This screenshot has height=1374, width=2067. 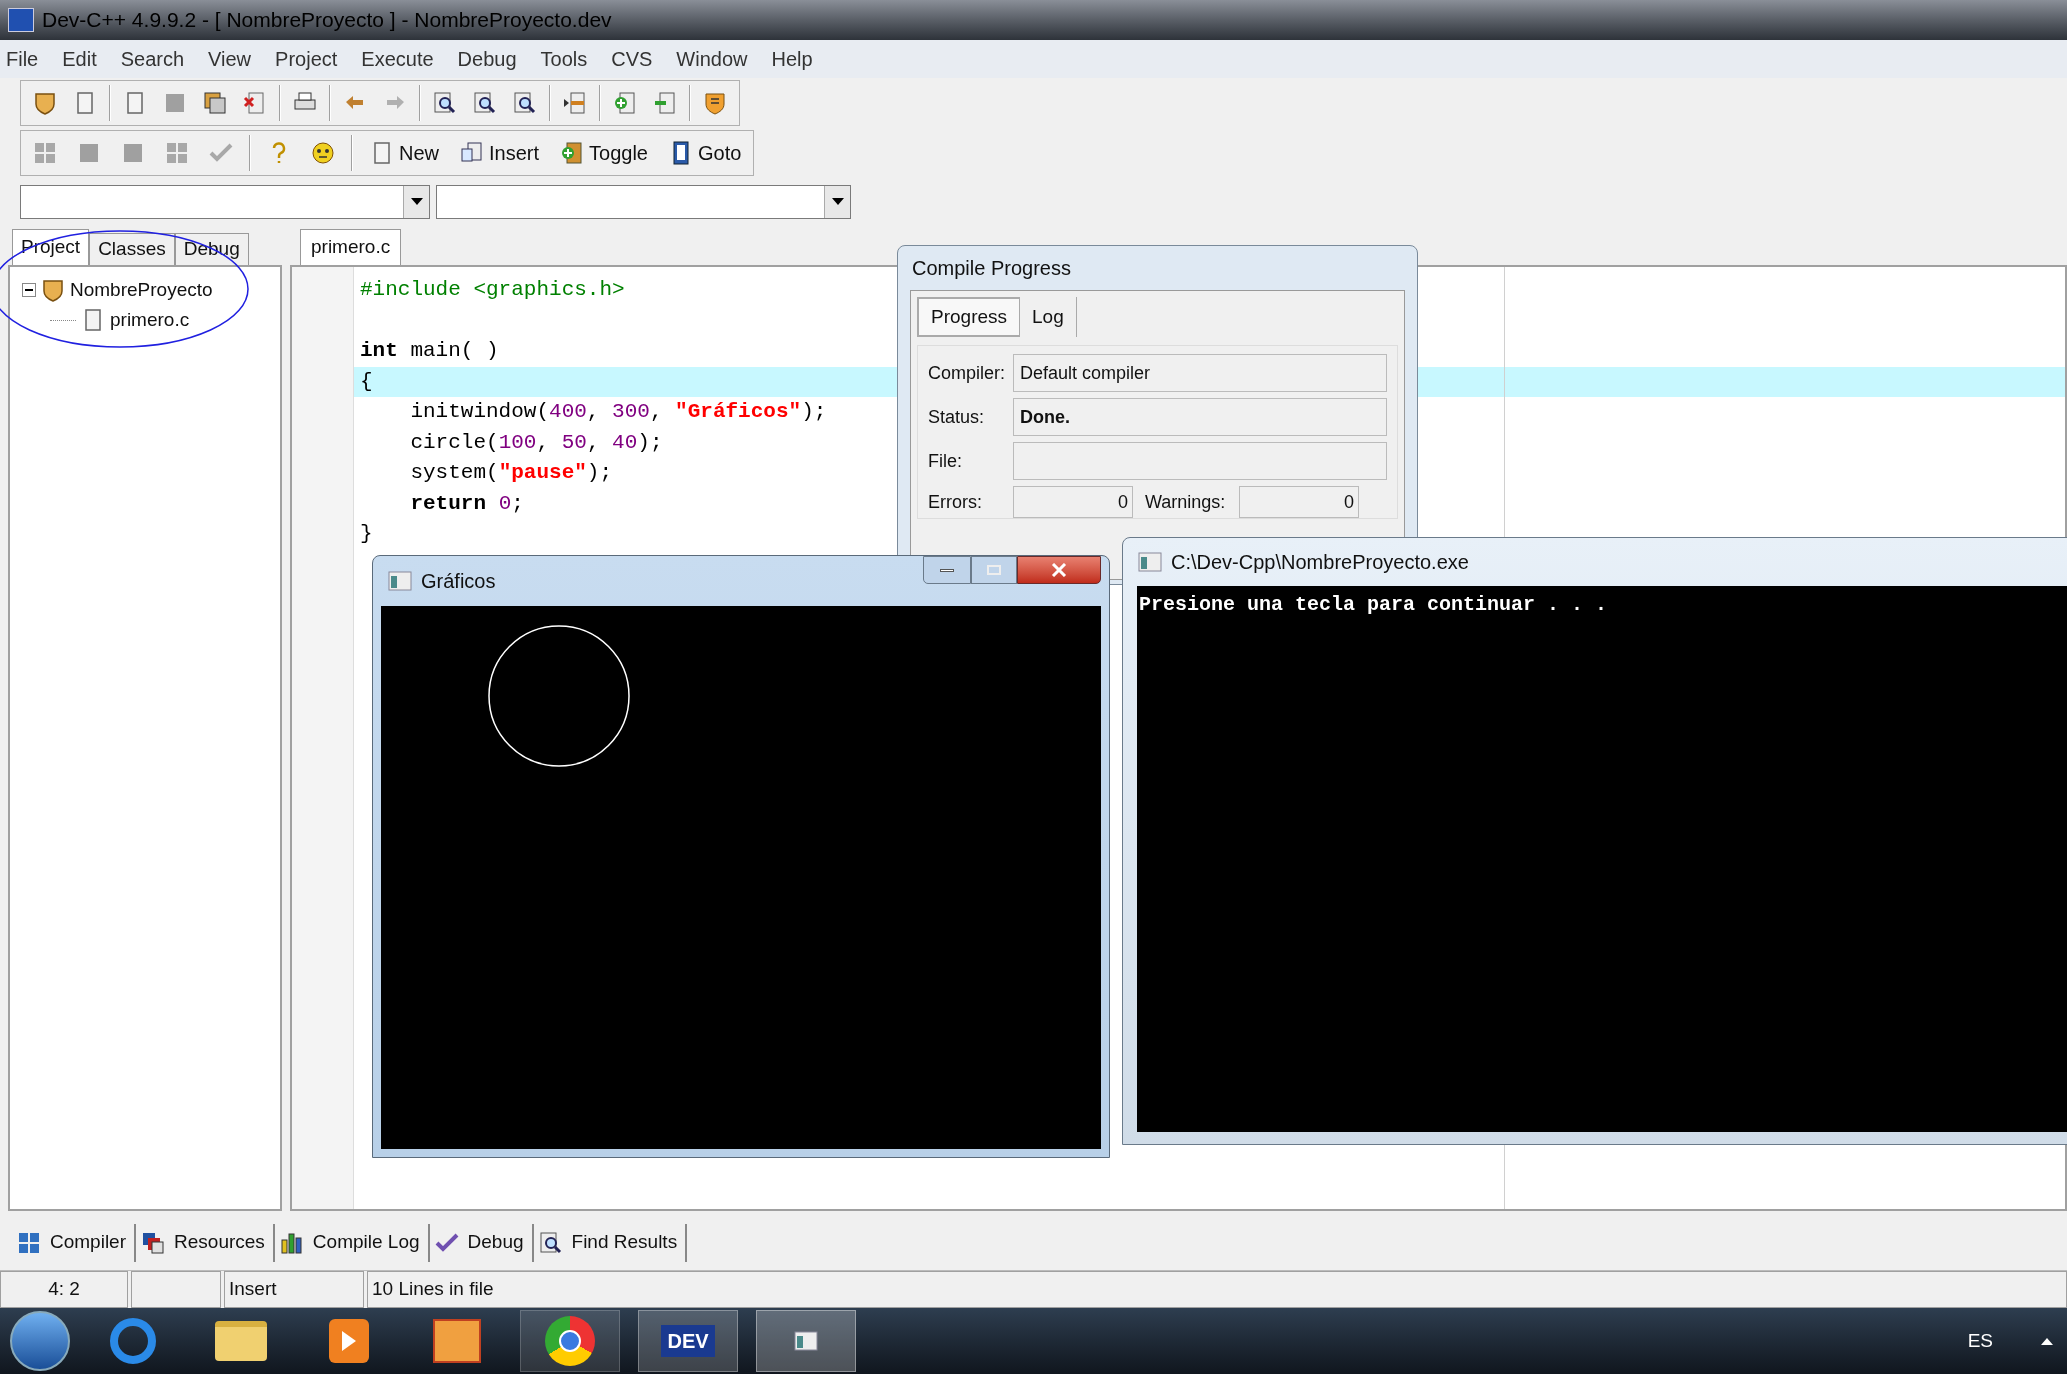 I want to click on caret-up-icon, so click(x=2047, y=1341).